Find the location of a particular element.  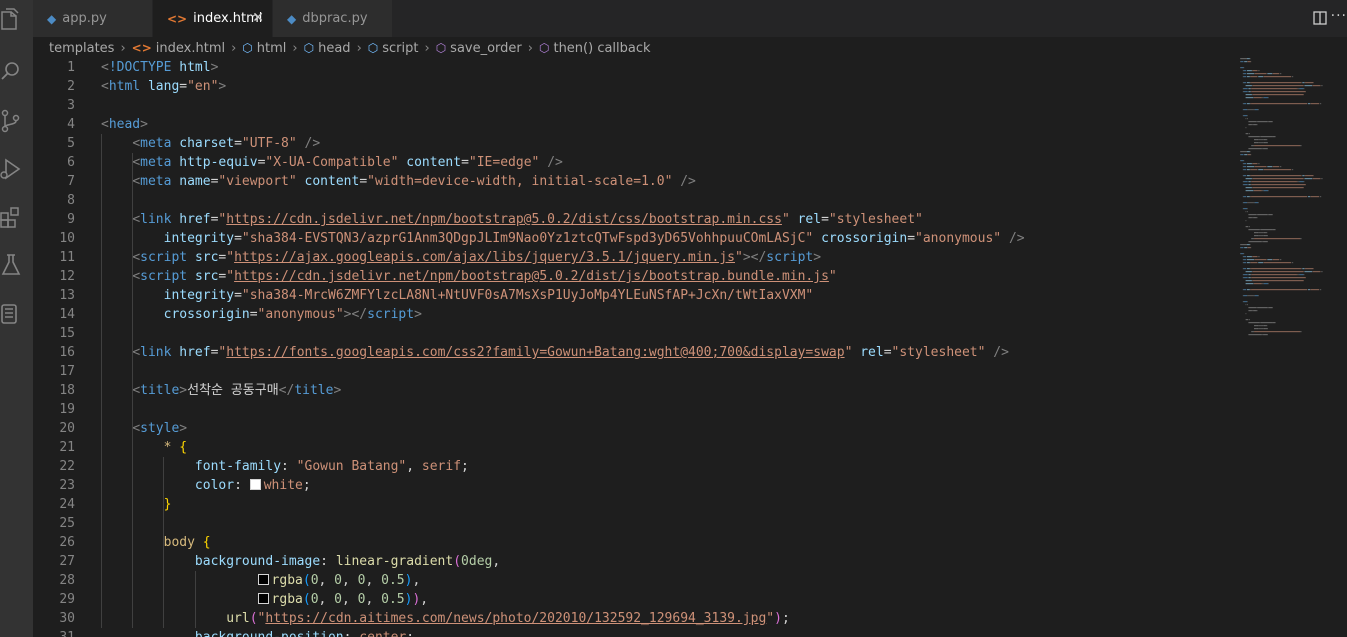

code-line: 2 <html lang="en"> is located at coordinates (633, 86).